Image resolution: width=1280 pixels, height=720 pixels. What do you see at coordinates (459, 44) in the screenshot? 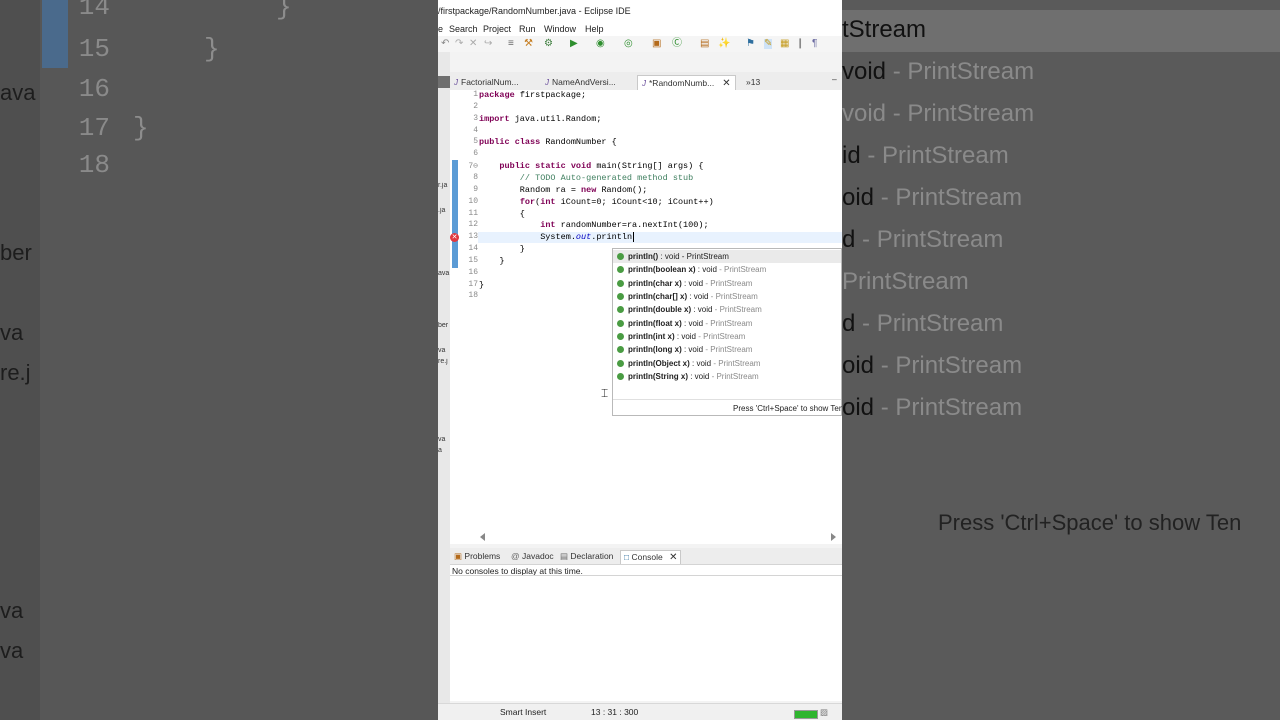
I see `redo-icon: ↷` at bounding box center [459, 44].